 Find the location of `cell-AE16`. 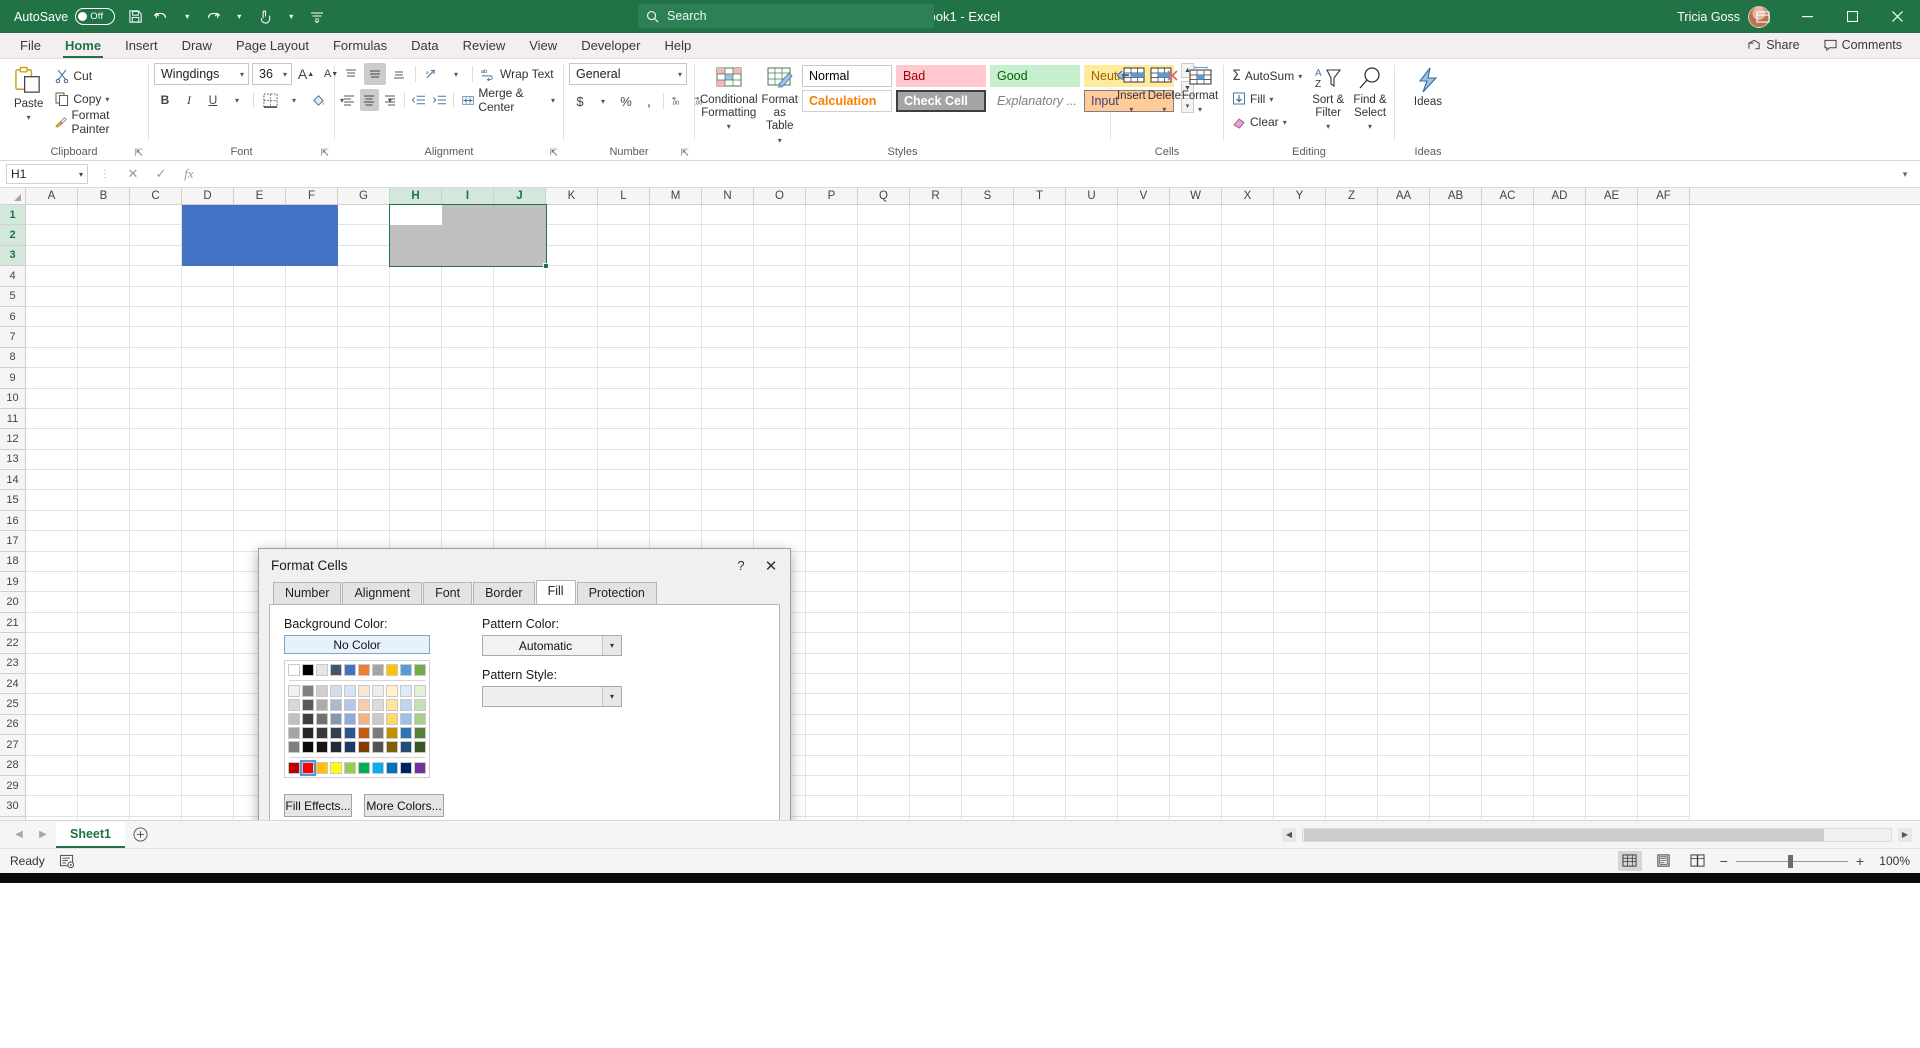

cell-AE16 is located at coordinates (1612, 521).